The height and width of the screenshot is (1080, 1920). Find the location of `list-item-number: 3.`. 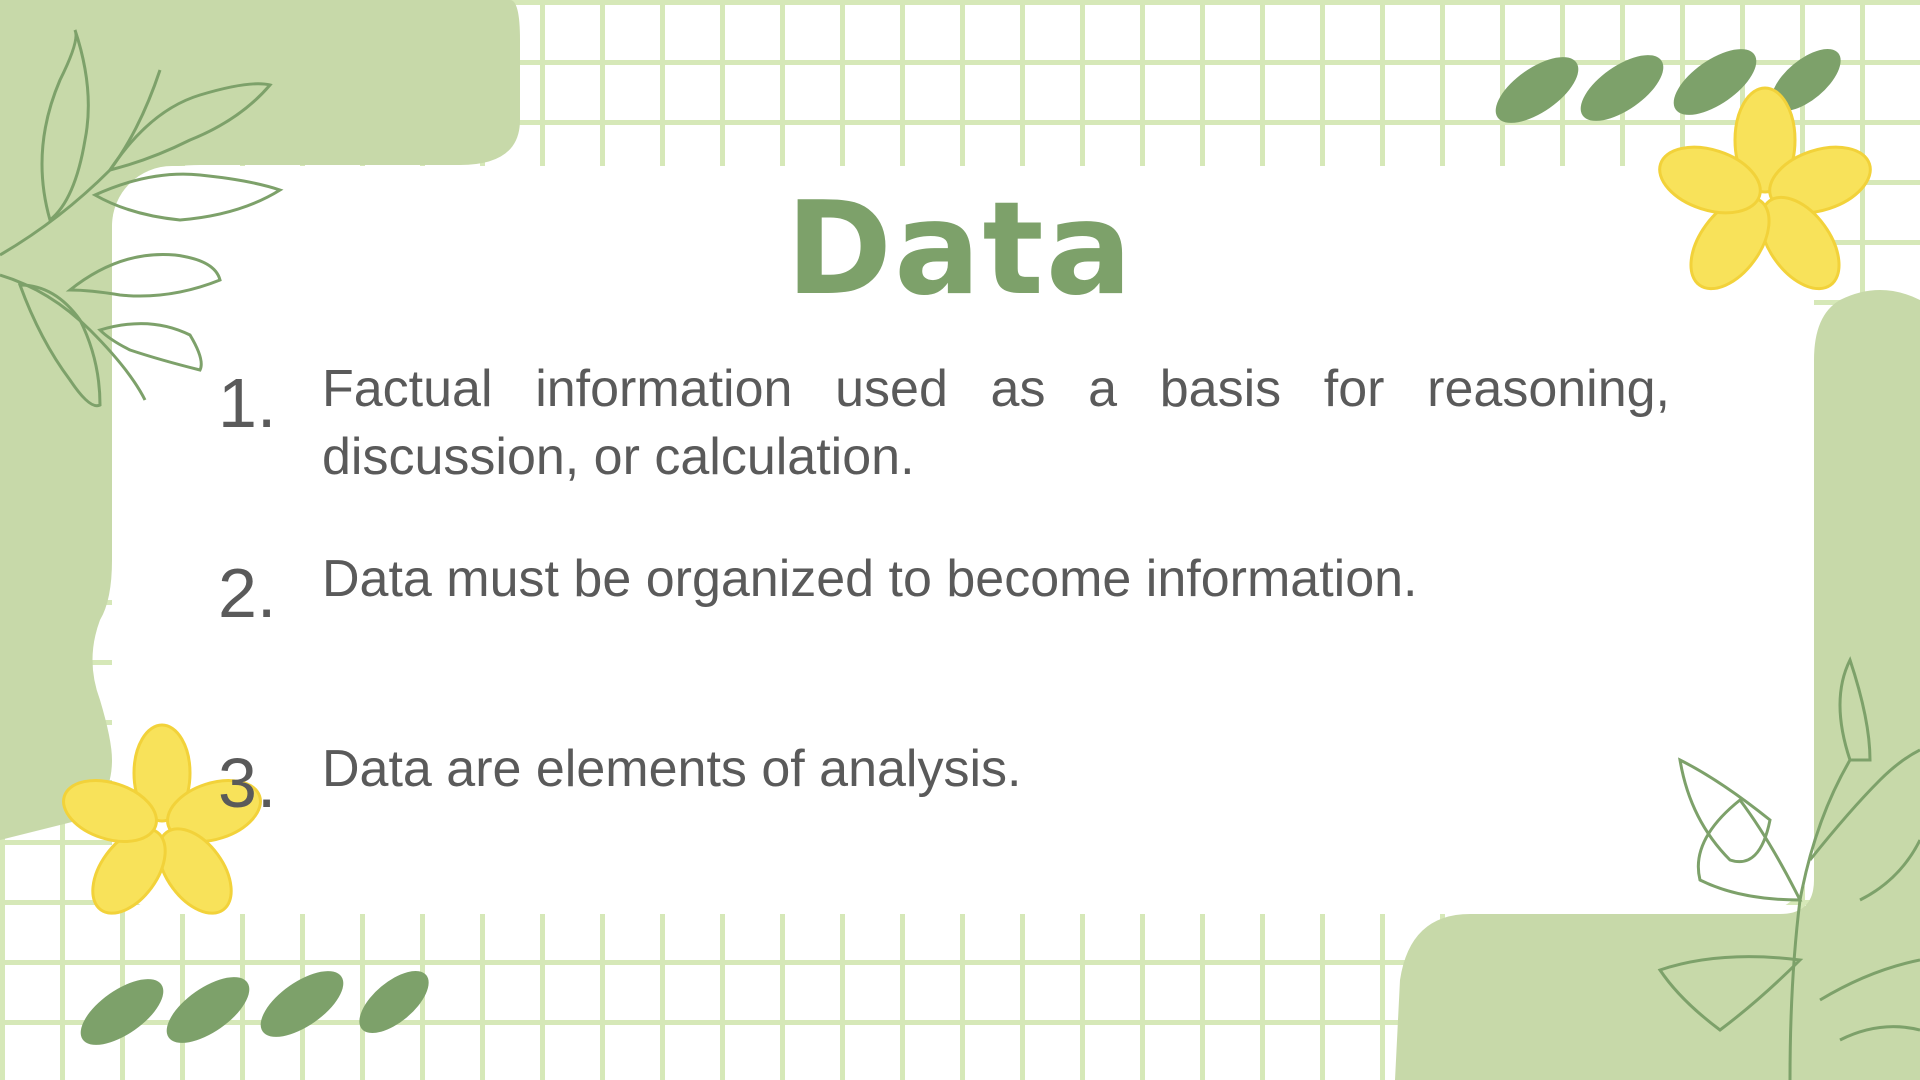

list-item-number: 3. is located at coordinates (247, 783).